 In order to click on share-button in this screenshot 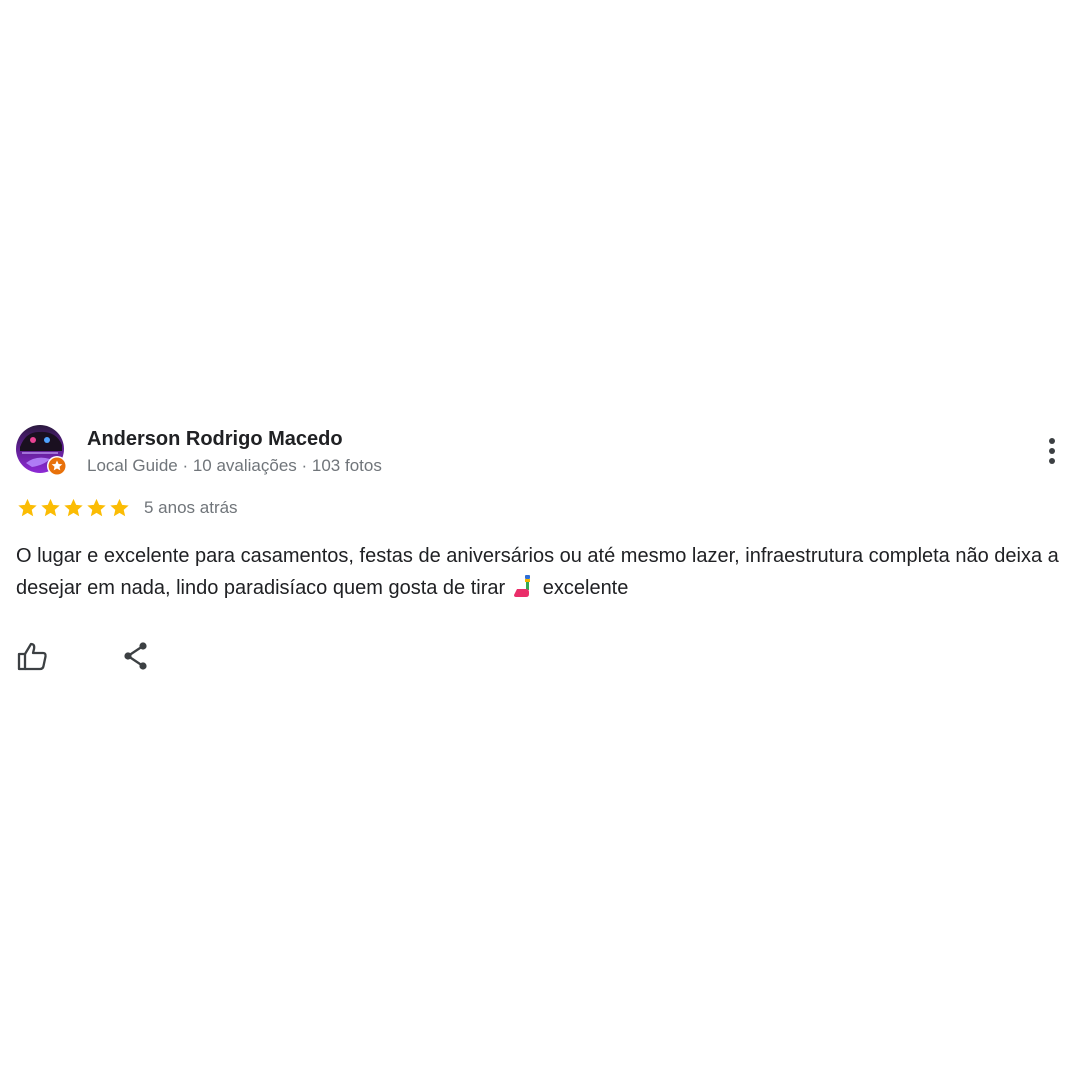, I will do `click(136, 656)`.